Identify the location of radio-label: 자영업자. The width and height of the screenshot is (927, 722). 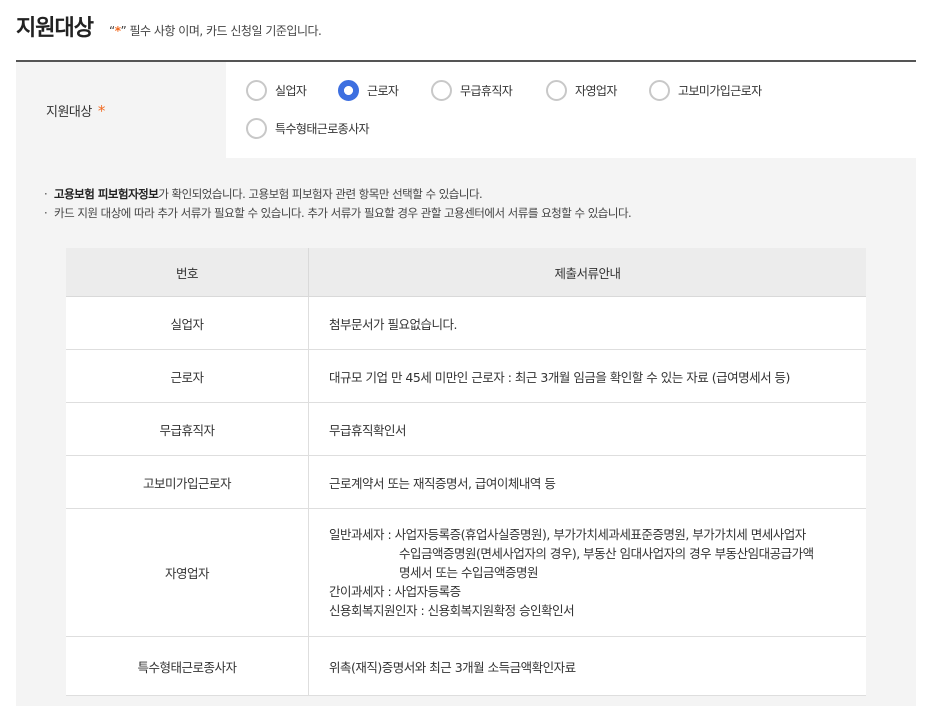
(596, 91).